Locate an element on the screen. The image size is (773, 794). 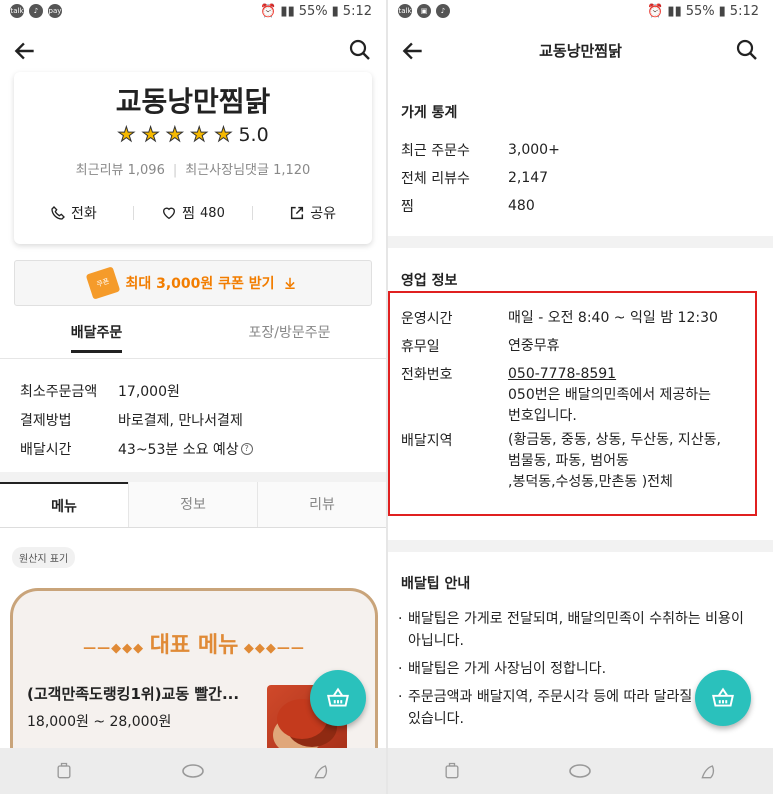
phone-note: 번호입니다. is located at coordinates (542, 416).